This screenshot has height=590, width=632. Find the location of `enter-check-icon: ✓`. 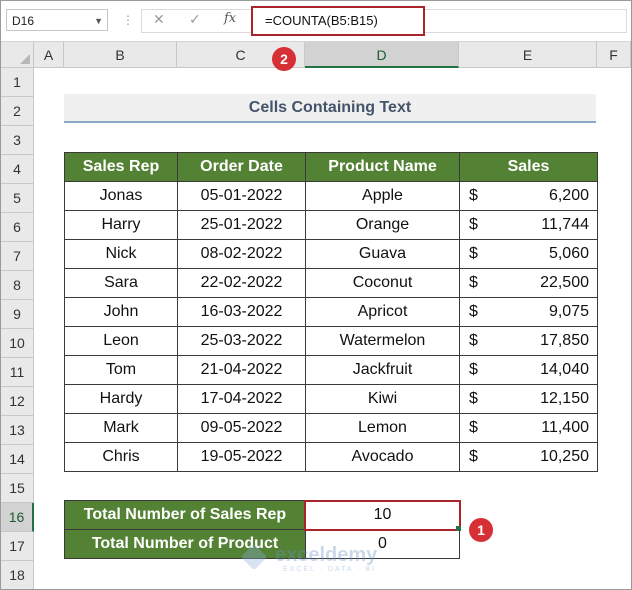

enter-check-icon: ✓ is located at coordinates (195, 19).